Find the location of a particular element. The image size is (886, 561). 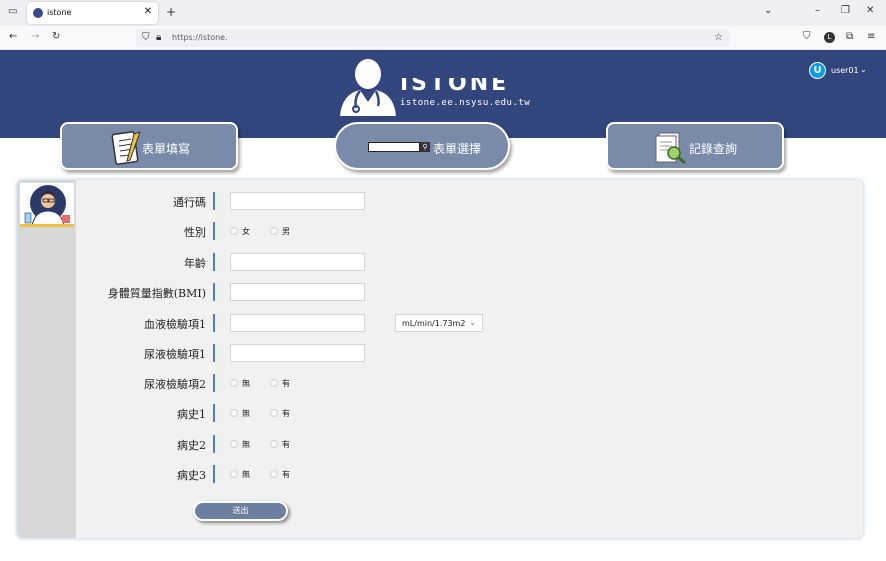

blood1-unit-select: mL/min/1.73m2 ⌄ is located at coordinates (439, 323).